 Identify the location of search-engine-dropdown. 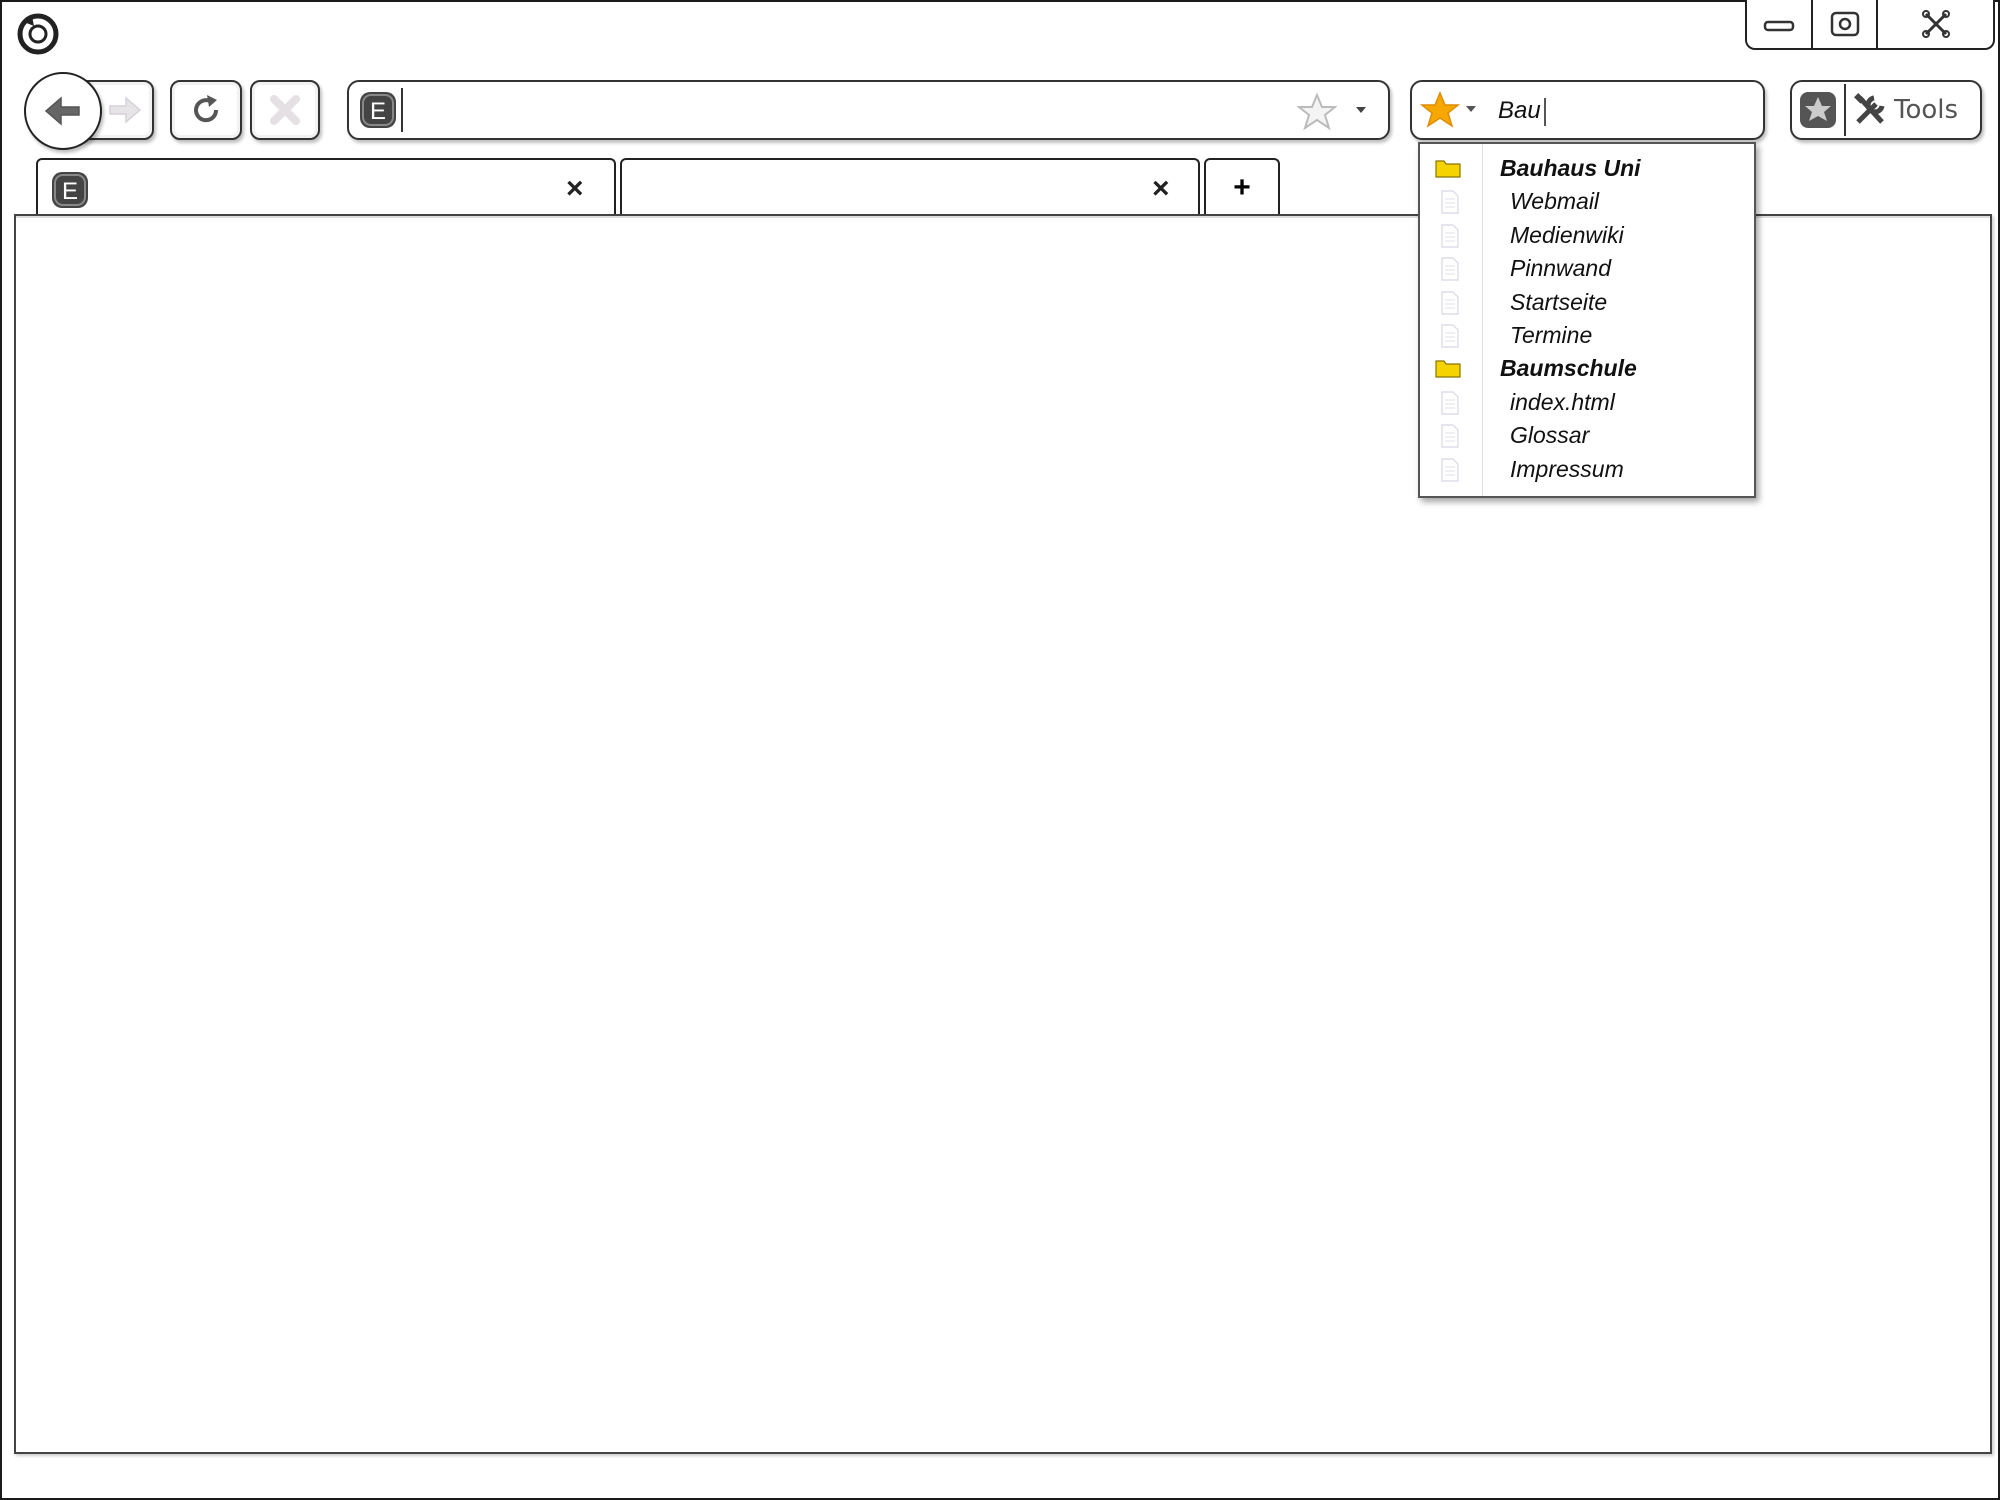
(1471, 109).